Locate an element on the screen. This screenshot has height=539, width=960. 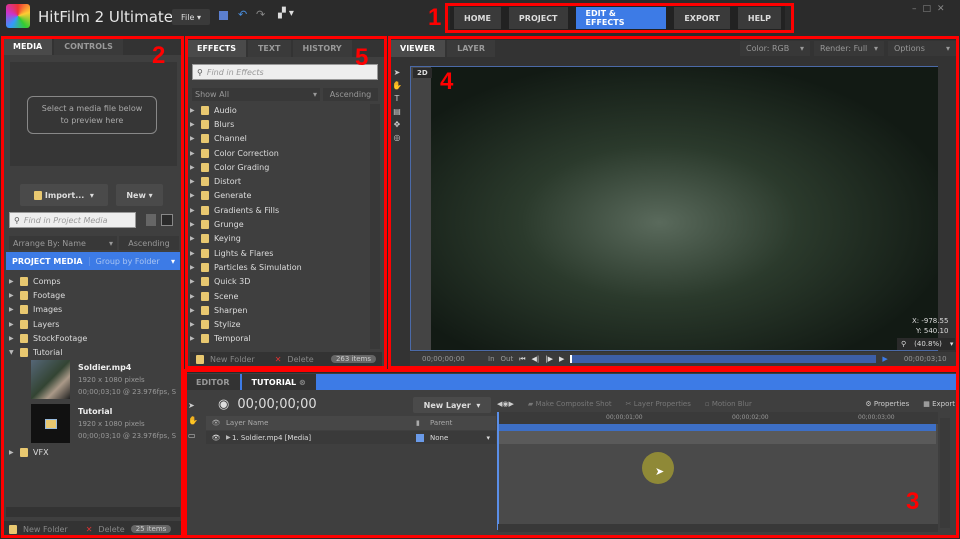
window-controls: –□✕ is located at coordinates (931, 9).